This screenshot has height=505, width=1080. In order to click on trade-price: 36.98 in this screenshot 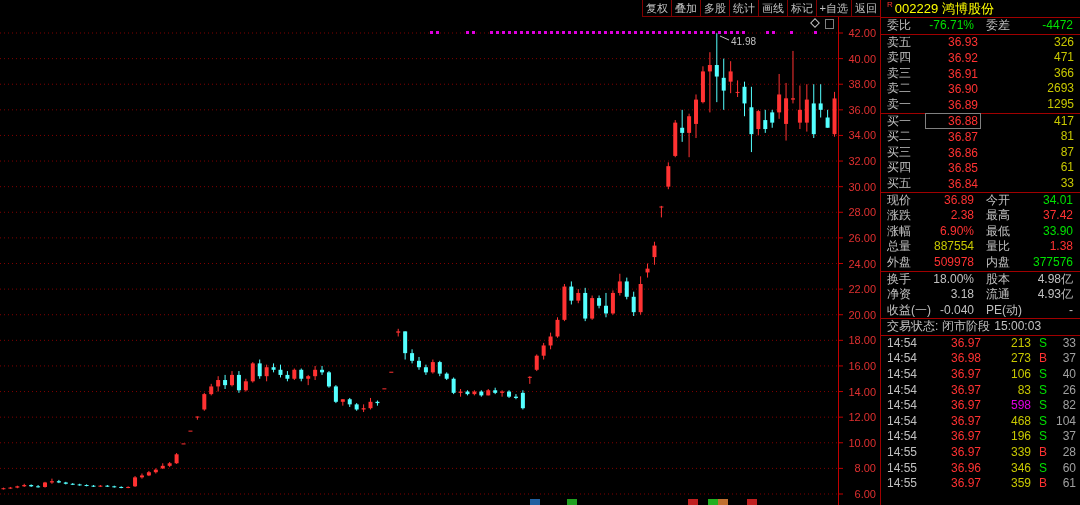, I will do `click(965, 359)`.